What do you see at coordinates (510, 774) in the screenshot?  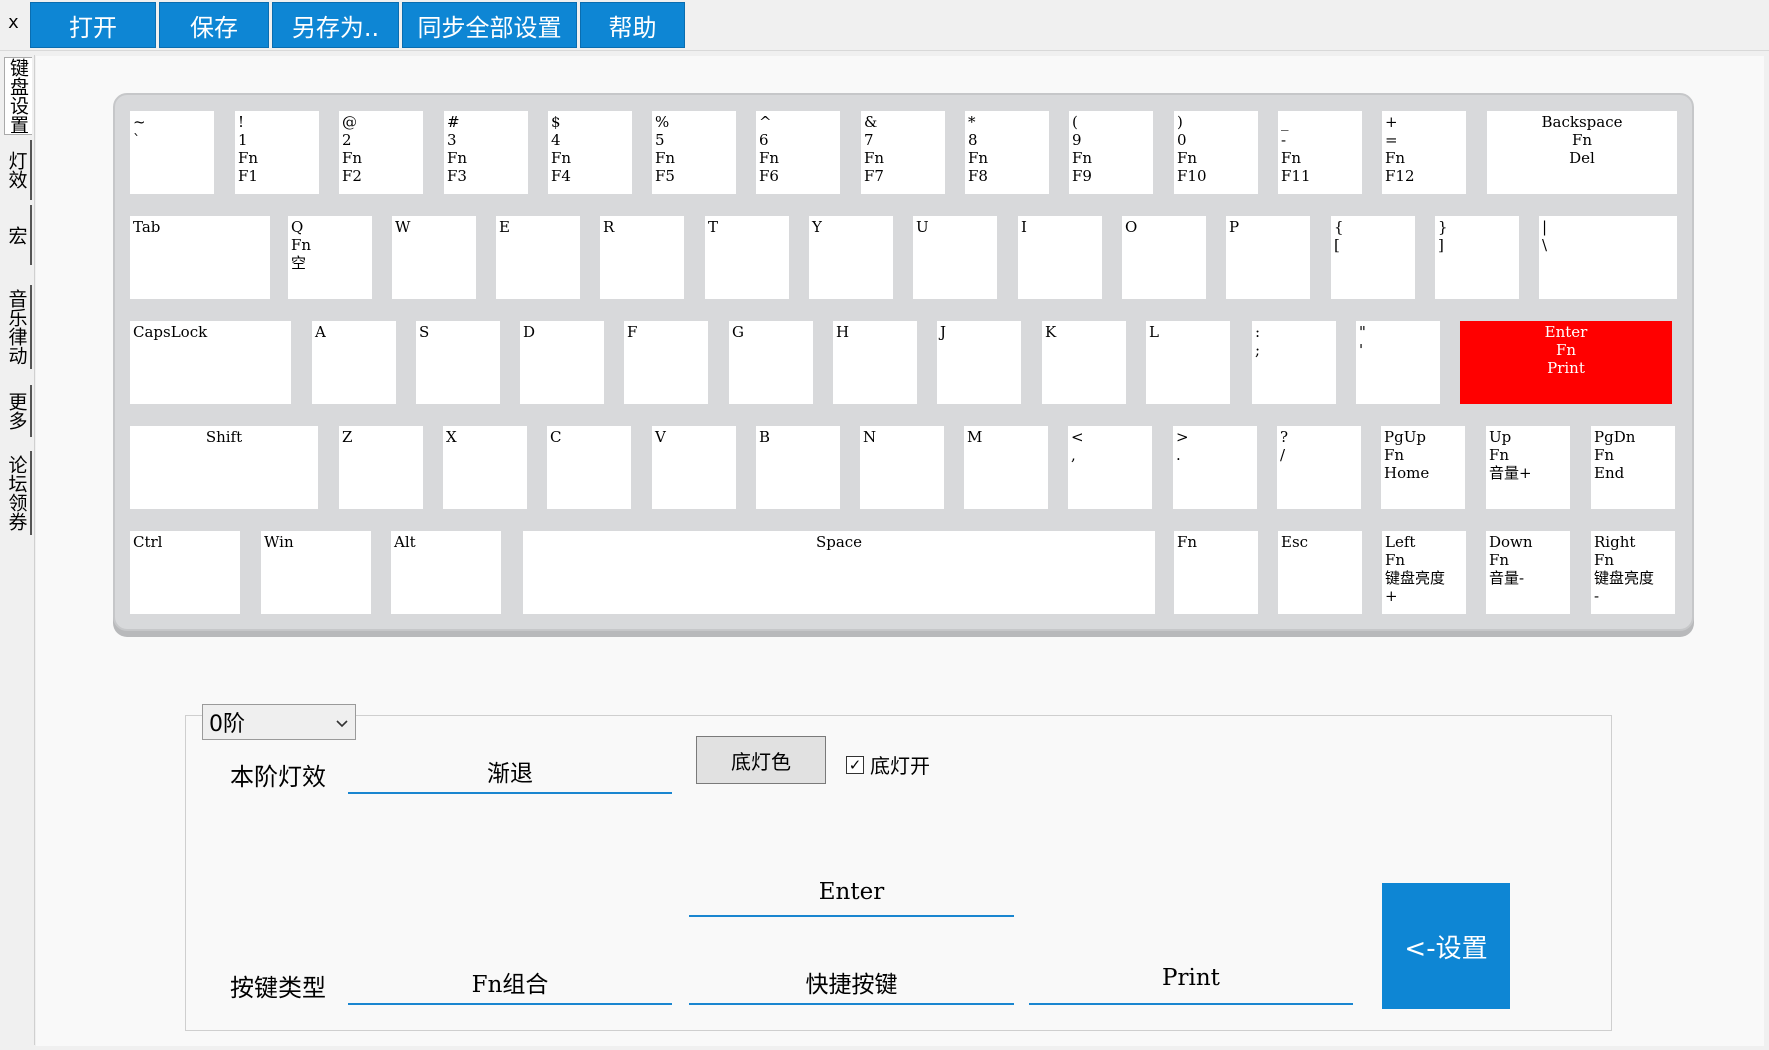 I see `layer-effect-field: 渐退` at bounding box center [510, 774].